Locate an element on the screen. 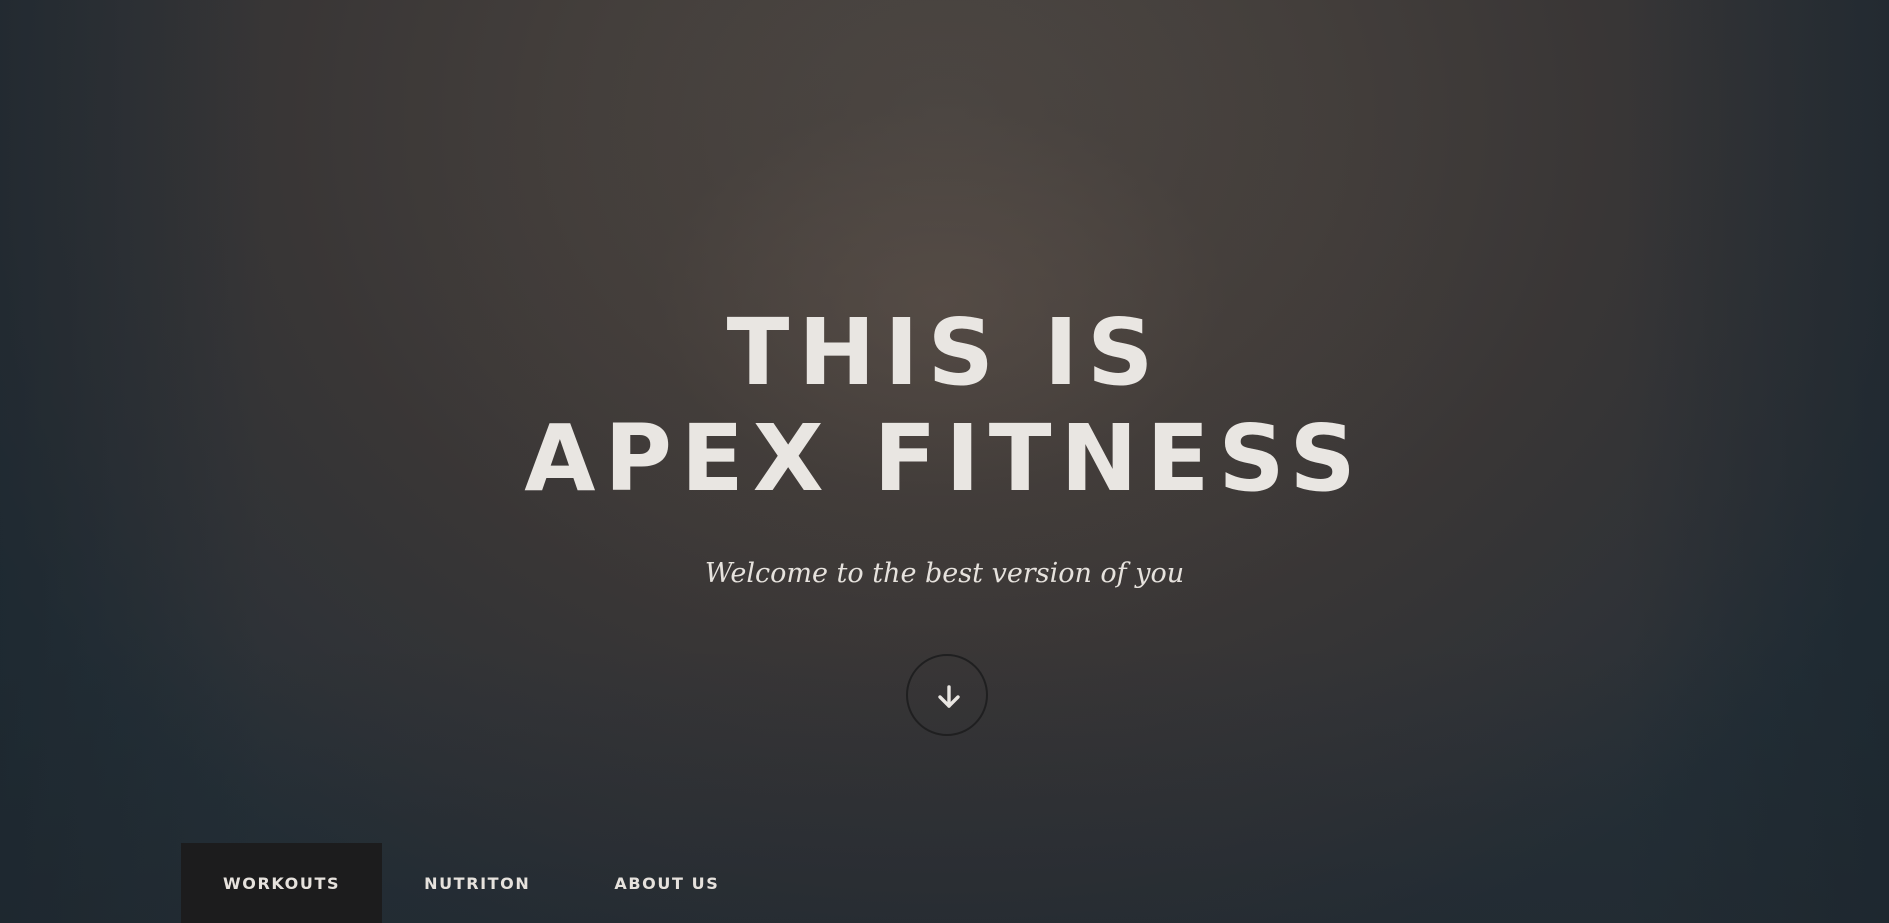  hero-title-line-2: APEX FITNESS is located at coordinates (944, 458).